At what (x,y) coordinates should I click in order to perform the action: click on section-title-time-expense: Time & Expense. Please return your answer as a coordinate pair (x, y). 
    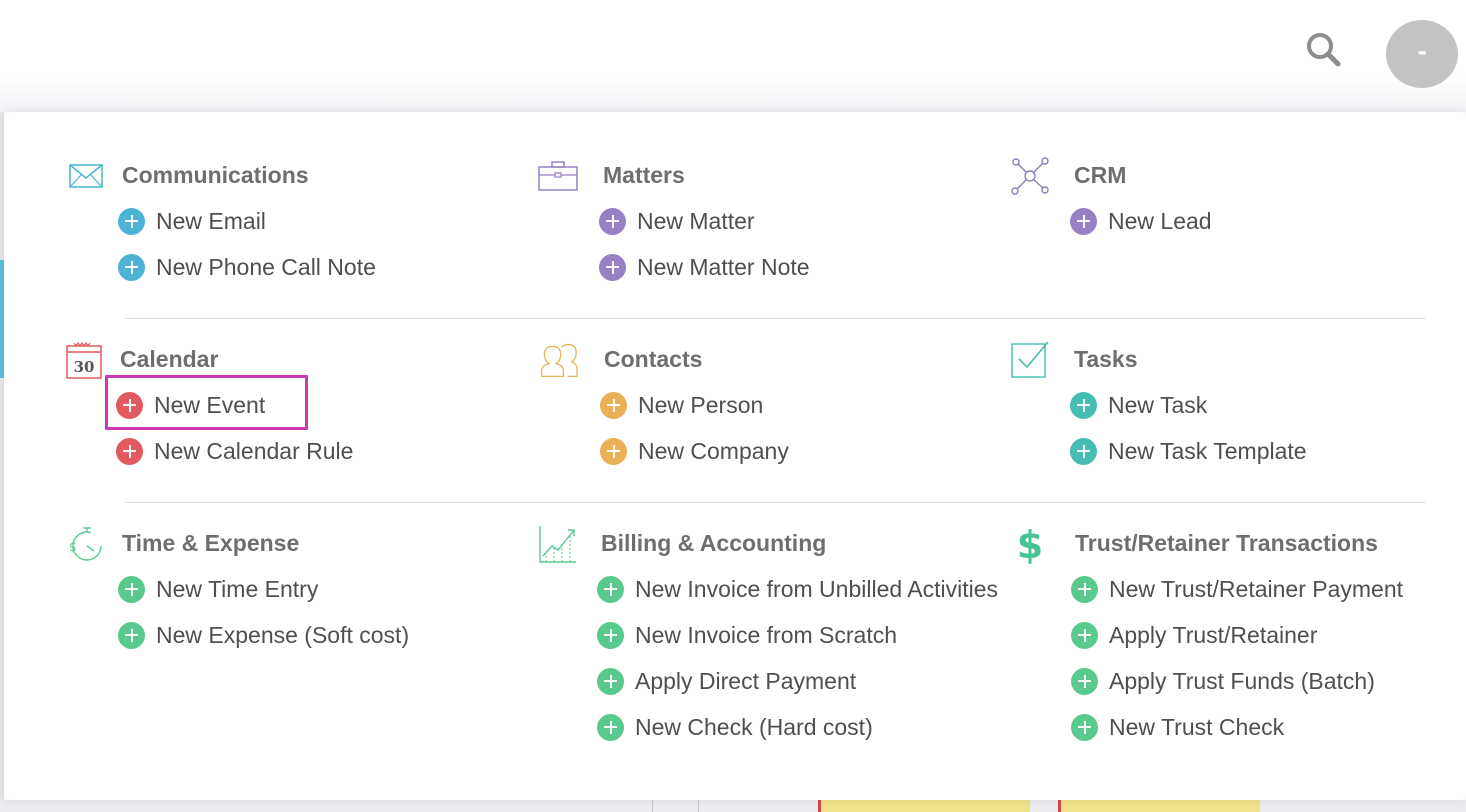
    Looking at the image, I should click on (211, 543).